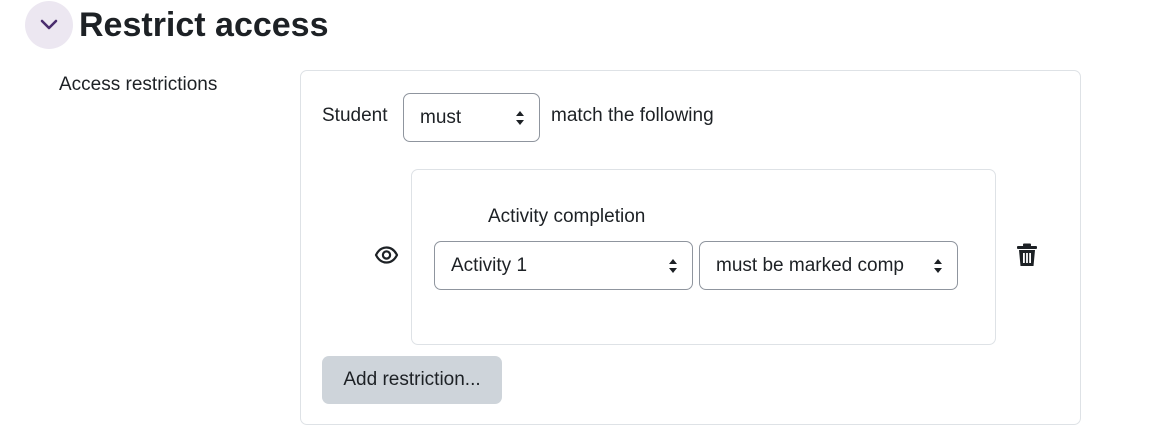 This screenshot has height=443, width=1165. Describe the element at coordinates (204, 25) in the screenshot. I see `section-title: Restrict access` at that location.